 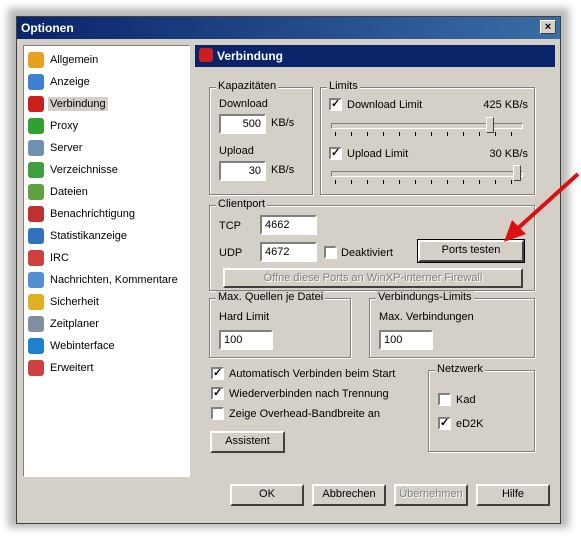 I want to click on arrow-shaft, so click(x=547, y=202).